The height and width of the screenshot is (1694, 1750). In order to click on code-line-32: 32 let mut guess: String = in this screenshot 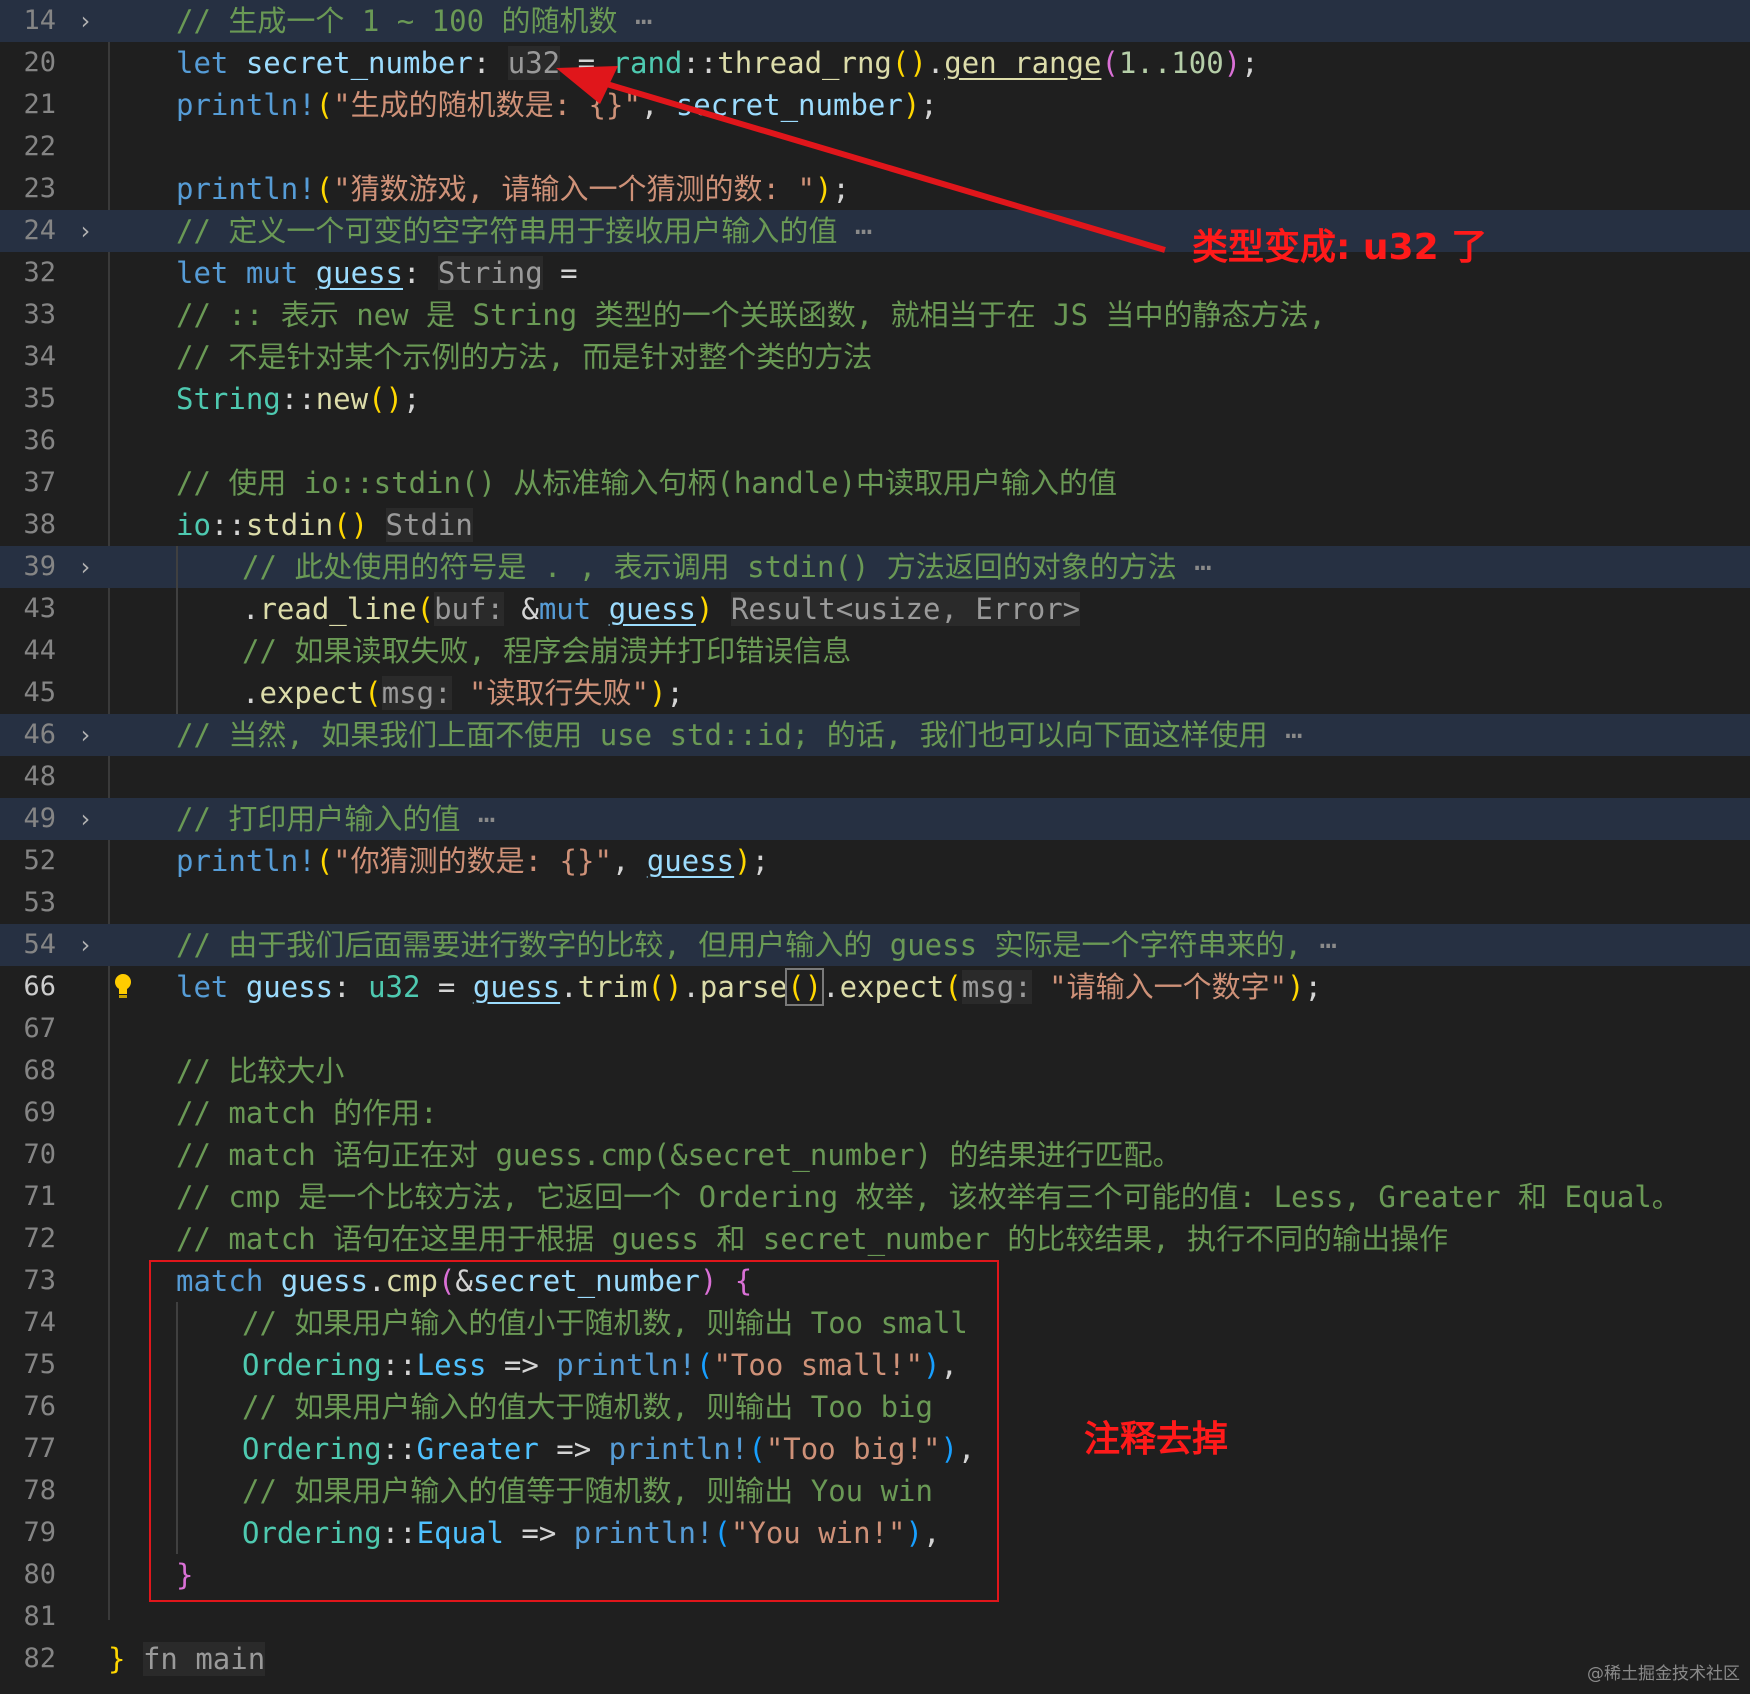, I will do `click(875, 273)`.